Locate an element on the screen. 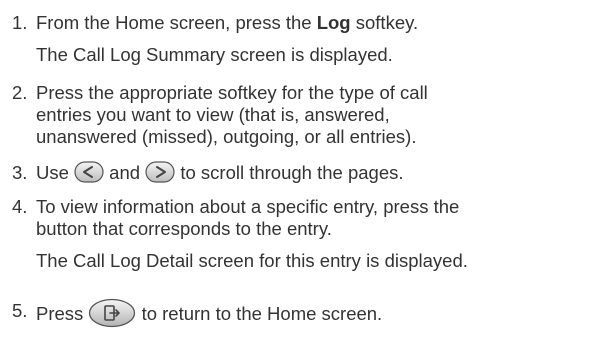  step-text: button that corresponds to the entry. is located at coordinates (184, 228).